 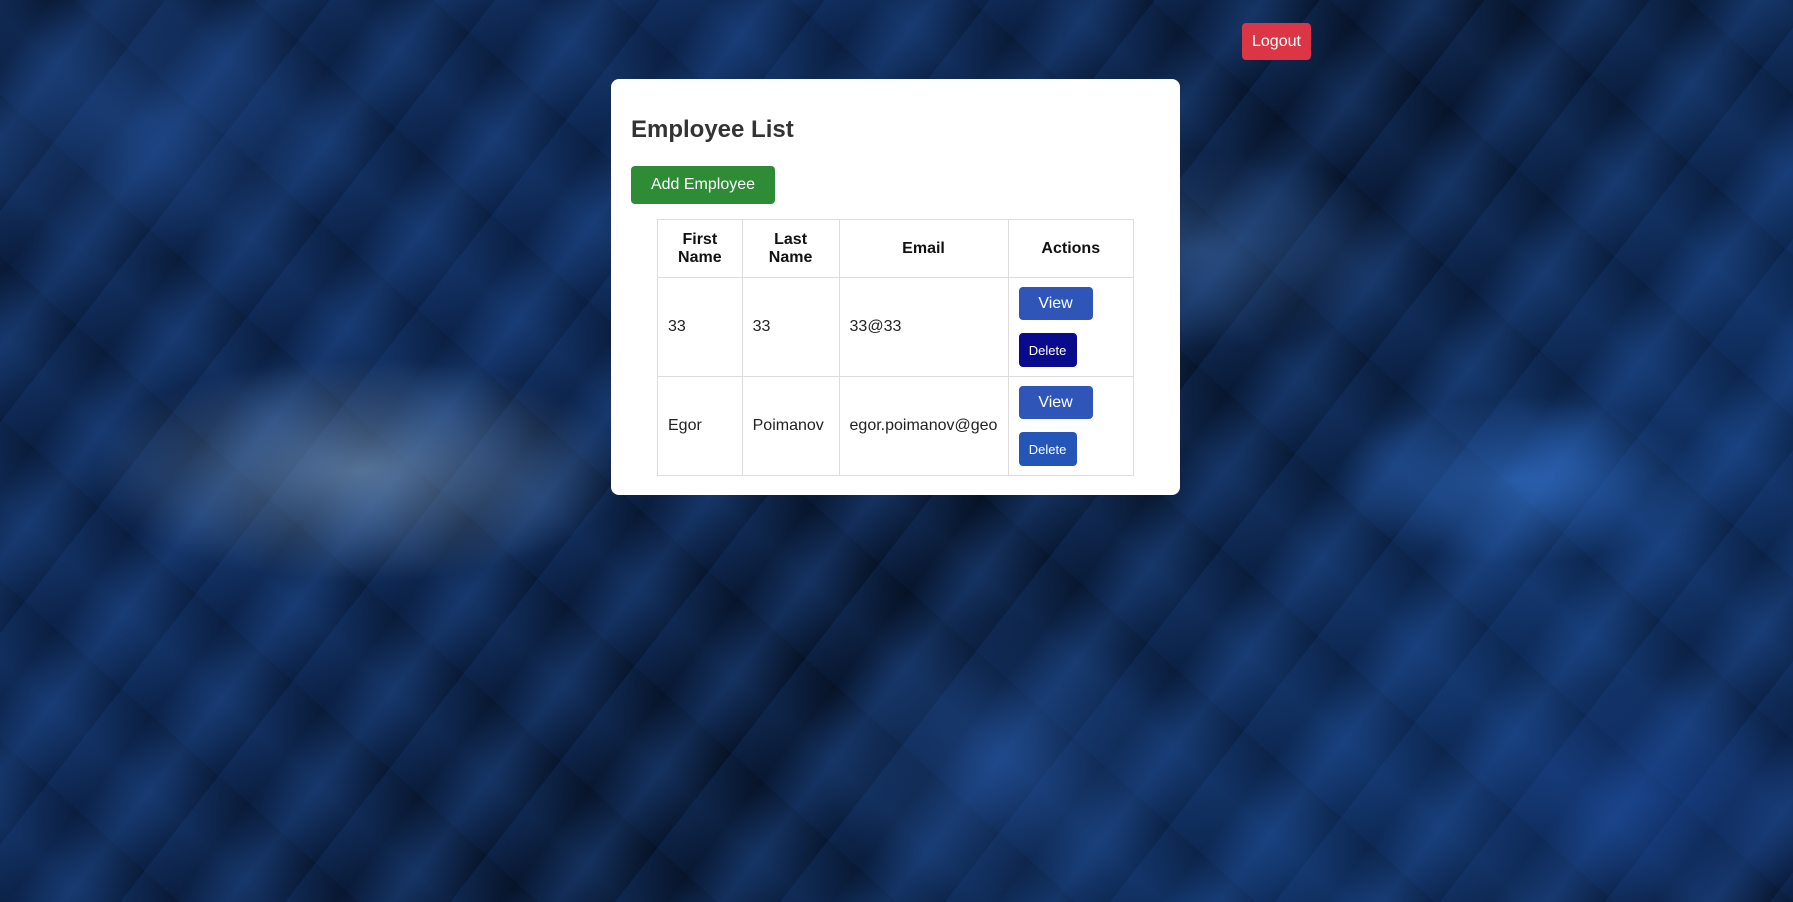 What do you see at coordinates (1071, 248) in the screenshot?
I see `column-header-actions: Actions` at bounding box center [1071, 248].